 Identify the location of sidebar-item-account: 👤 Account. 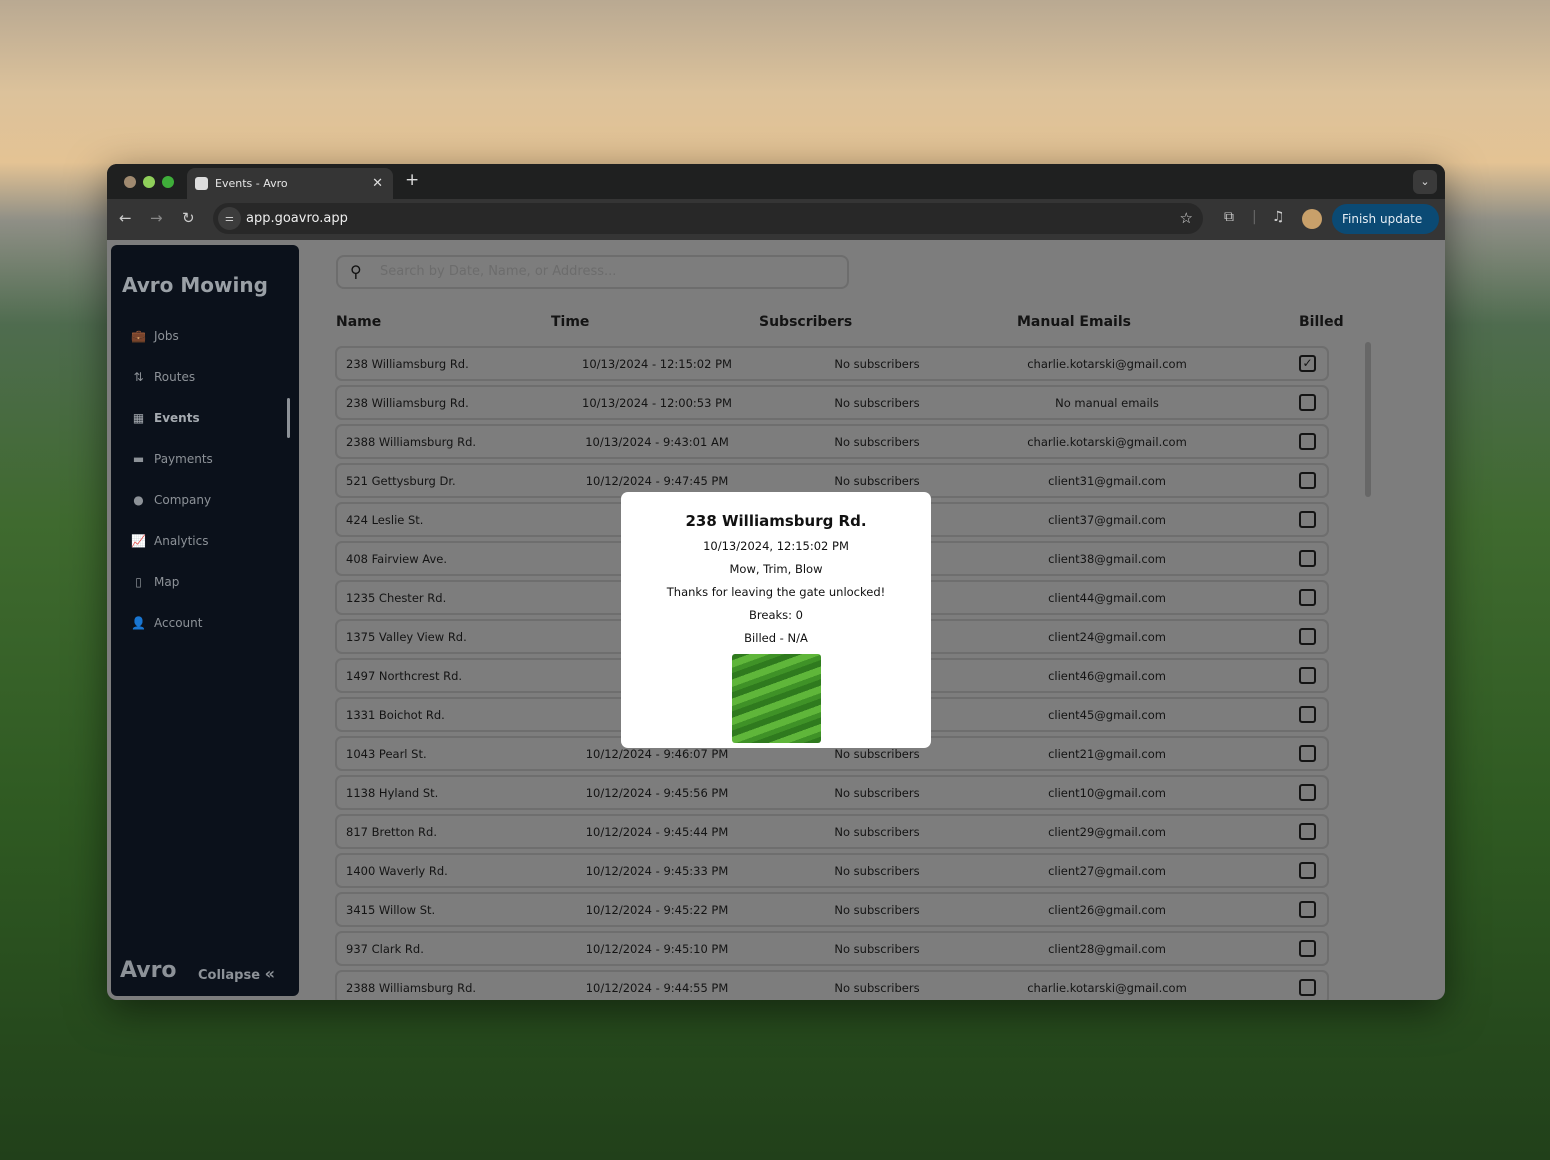
(166, 623).